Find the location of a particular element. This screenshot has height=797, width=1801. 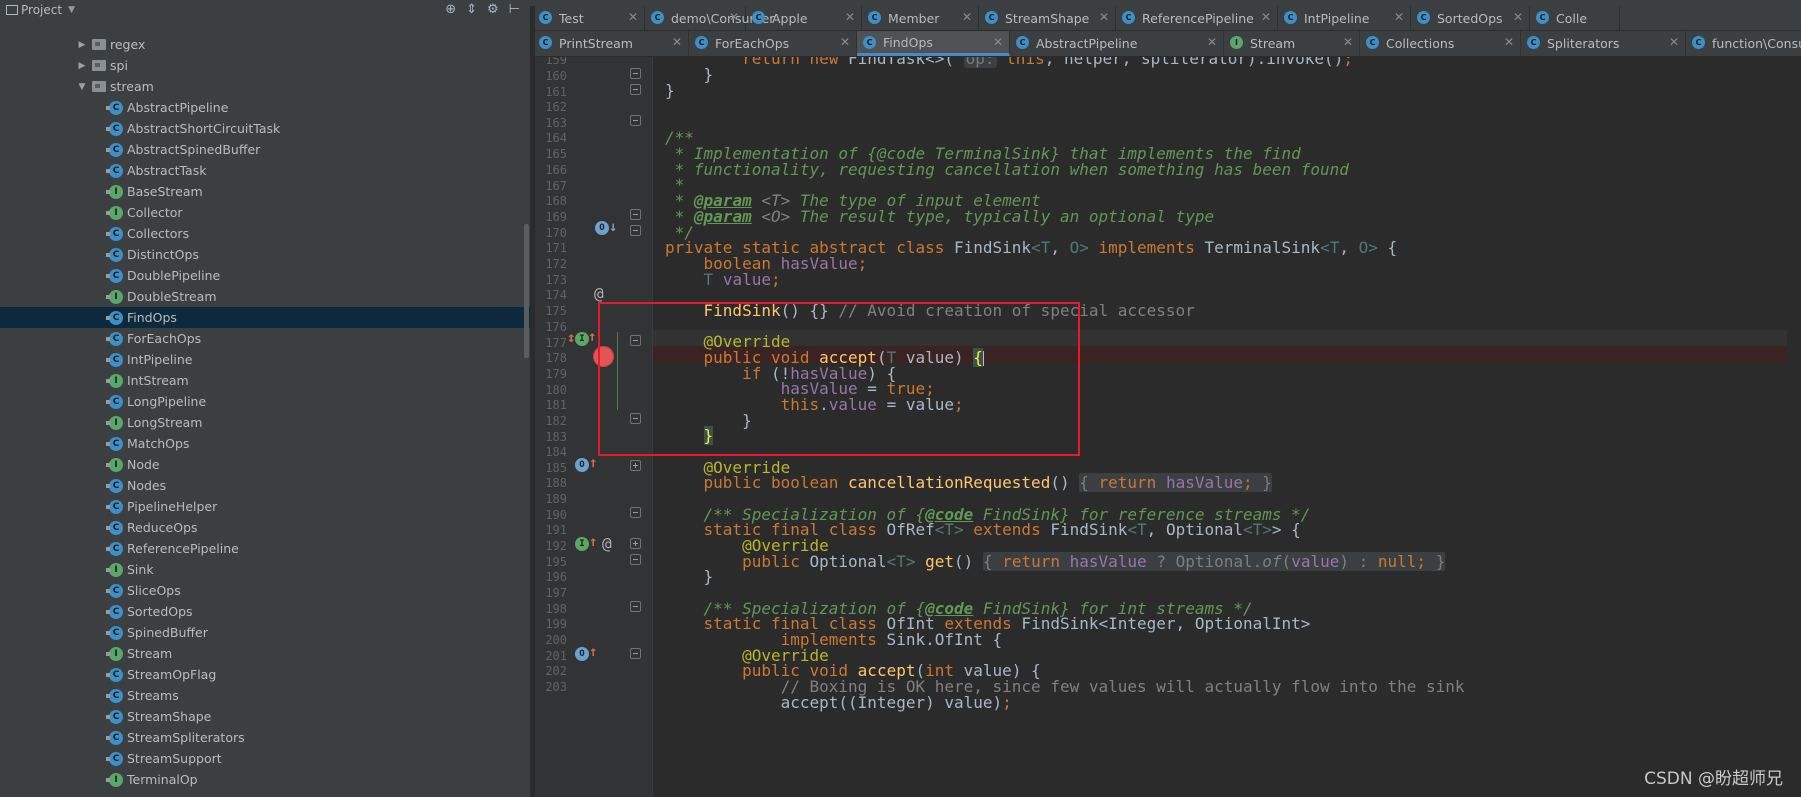

tab-collections: C Collections ✕ is located at coordinates (1440, 43).